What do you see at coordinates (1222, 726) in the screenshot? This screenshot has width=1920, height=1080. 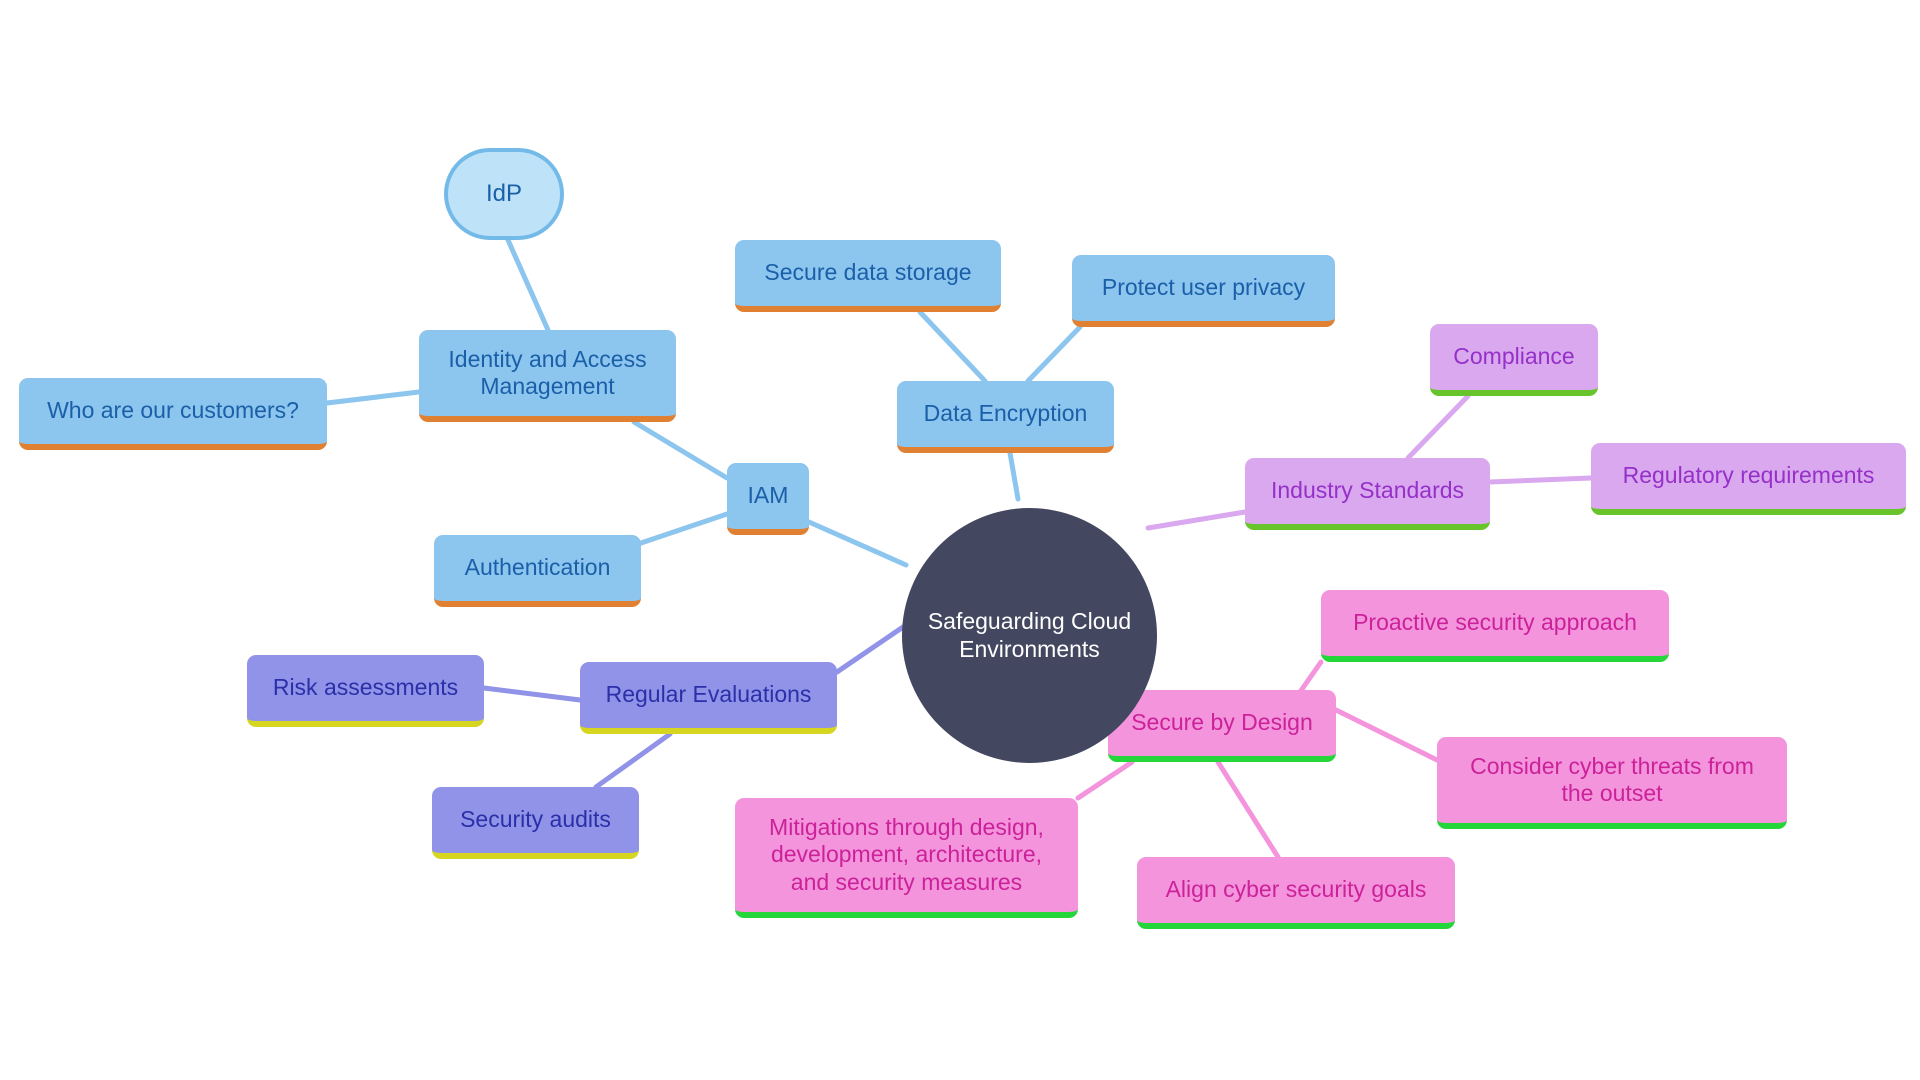 I see `node-secure_by_design: Secure by Design` at bounding box center [1222, 726].